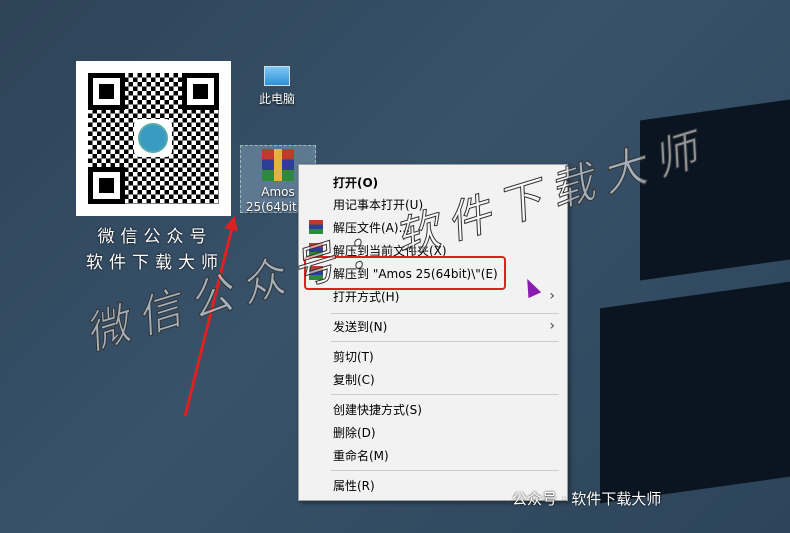 The image size is (790, 533). Describe the element at coordinates (432, 455) in the screenshot. I see `menu-item-rename: 重命名(M)` at that location.